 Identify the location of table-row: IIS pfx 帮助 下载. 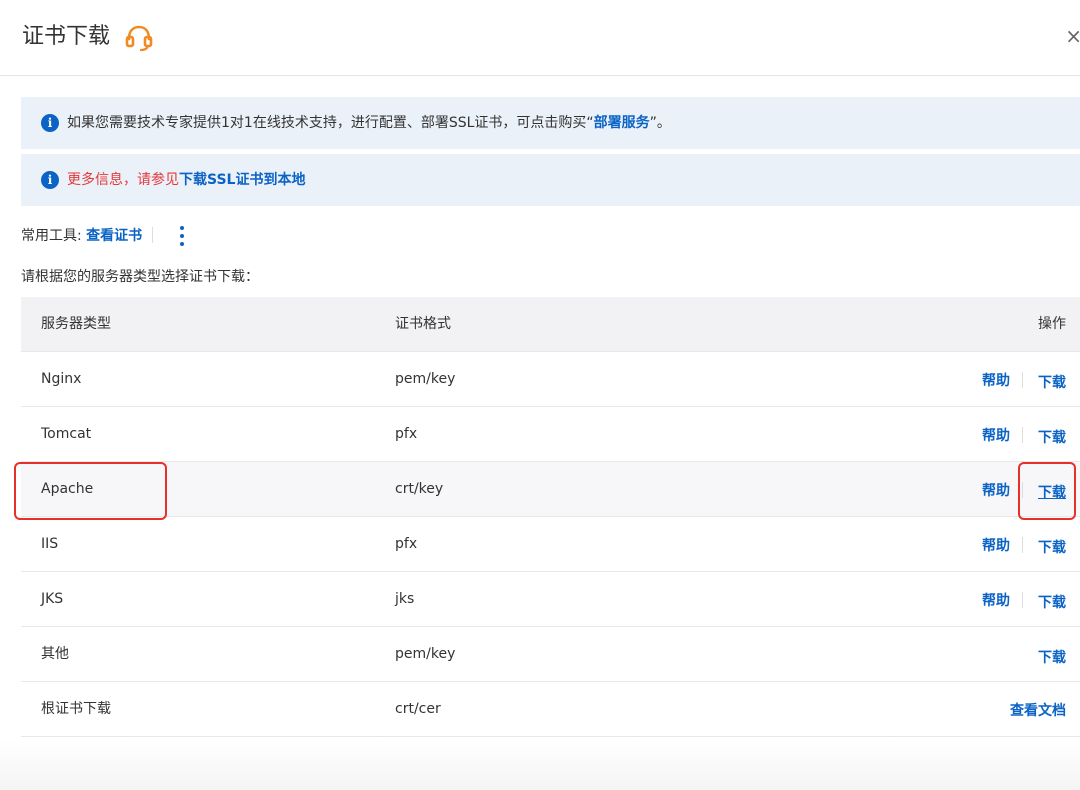
(550, 544).